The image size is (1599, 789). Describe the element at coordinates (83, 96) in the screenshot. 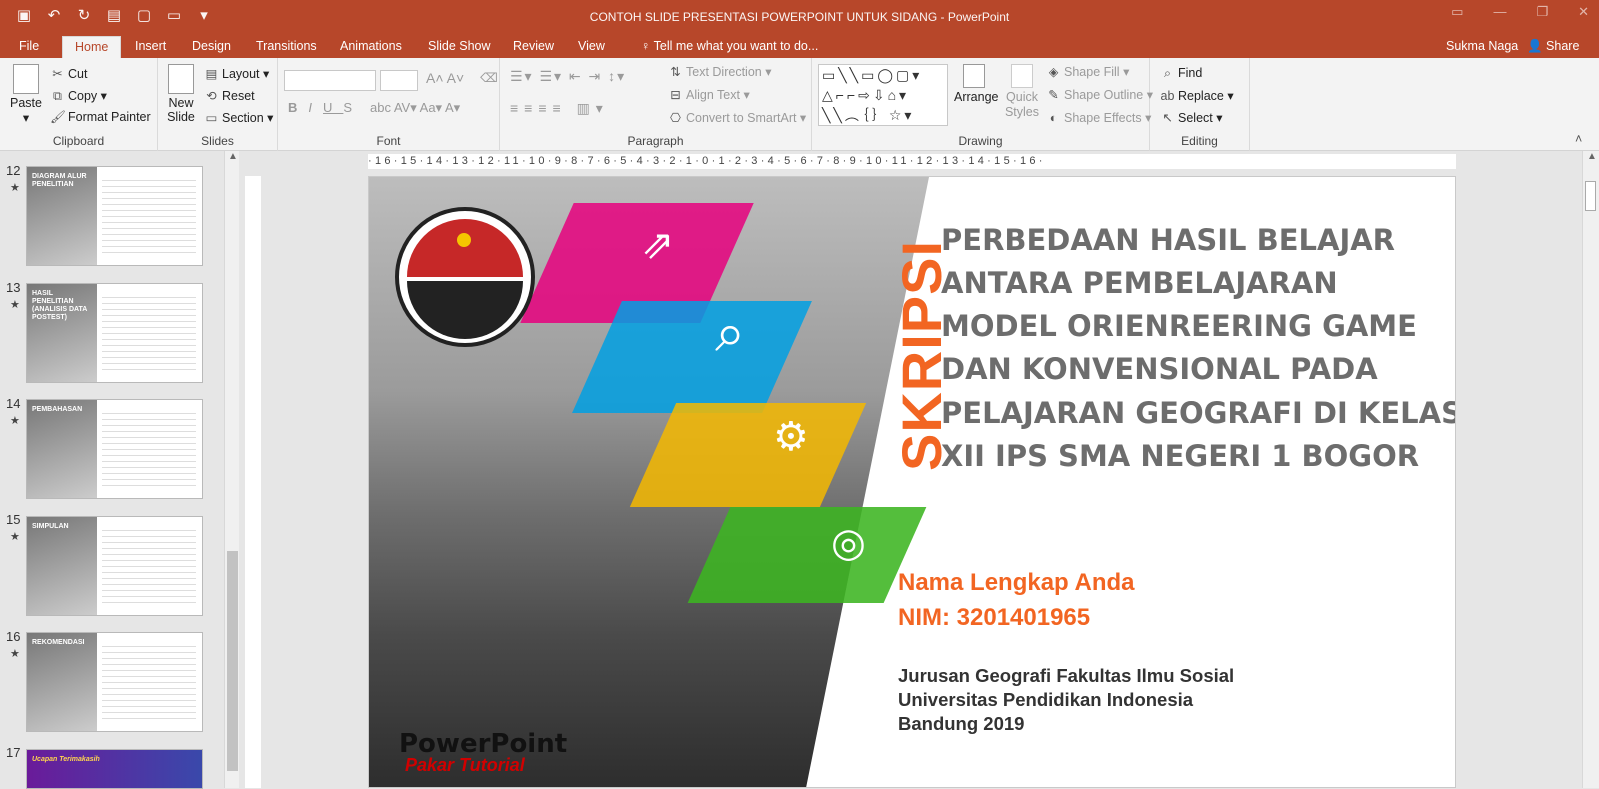

I see `copy-label: Copy` at that location.